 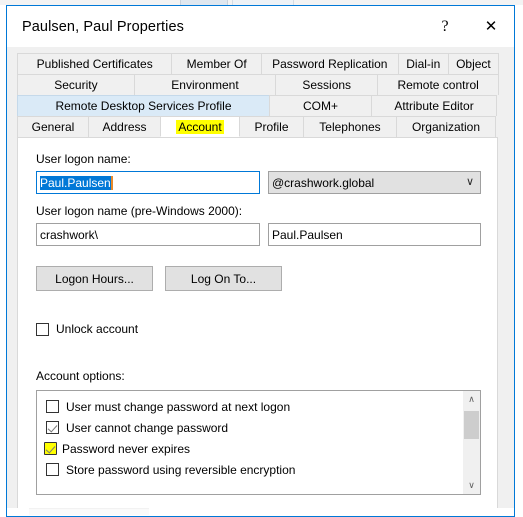 I want to click on window-controls: ? ✕, so click(x=468, y=26).